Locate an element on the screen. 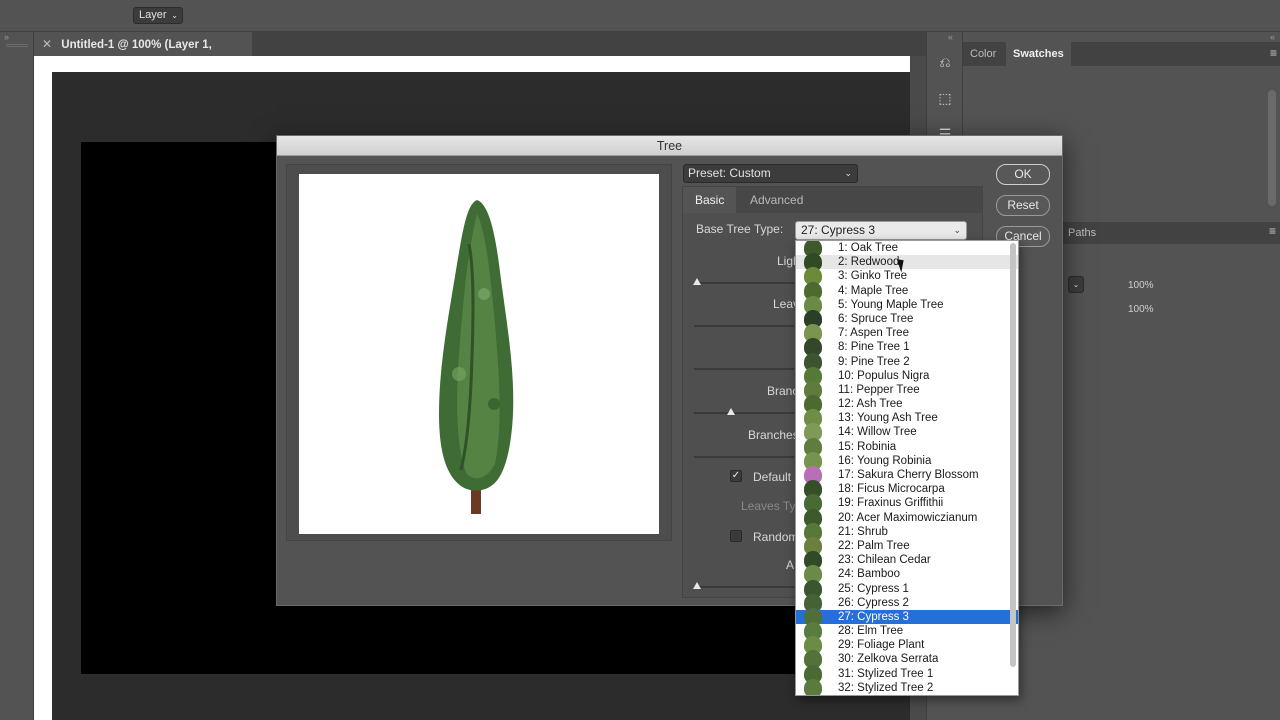 The height and width of the screenshot is (720, 1280). branch-height-thumb is located at coordinates (731, 411).